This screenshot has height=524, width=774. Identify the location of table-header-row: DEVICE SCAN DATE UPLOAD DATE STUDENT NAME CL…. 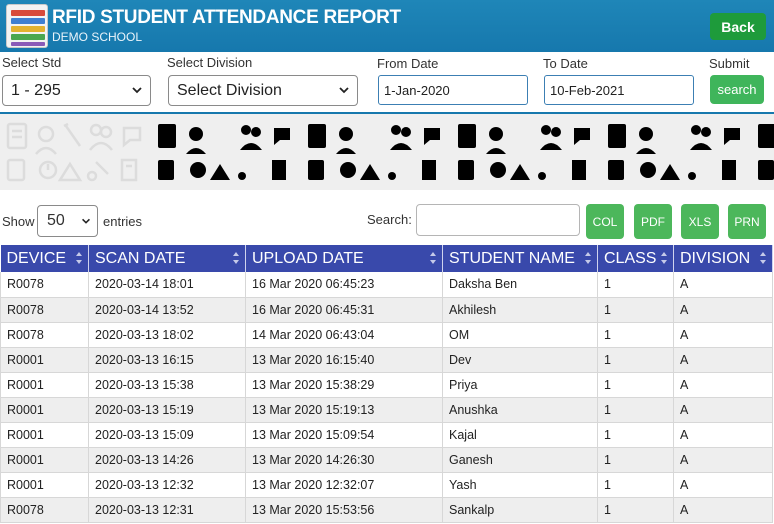
(386, 258).